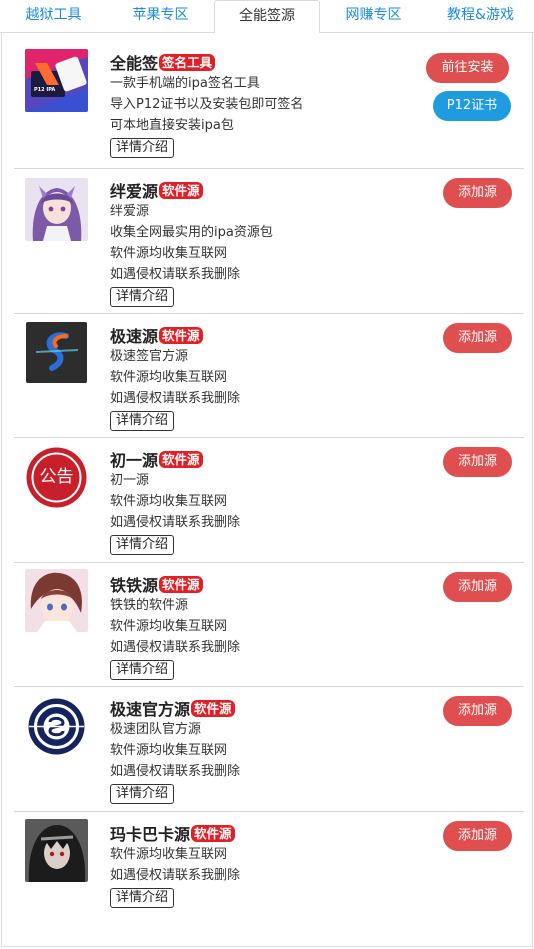 The width and height of the screenshot is (534, 949). Describe the element at coordinates (260, 501) in the screenshot. I see `item-info: 初一源 软件源 初一源 软件源均收集互联网 如遇侵权请联系我删除 详情介绍` at that location.